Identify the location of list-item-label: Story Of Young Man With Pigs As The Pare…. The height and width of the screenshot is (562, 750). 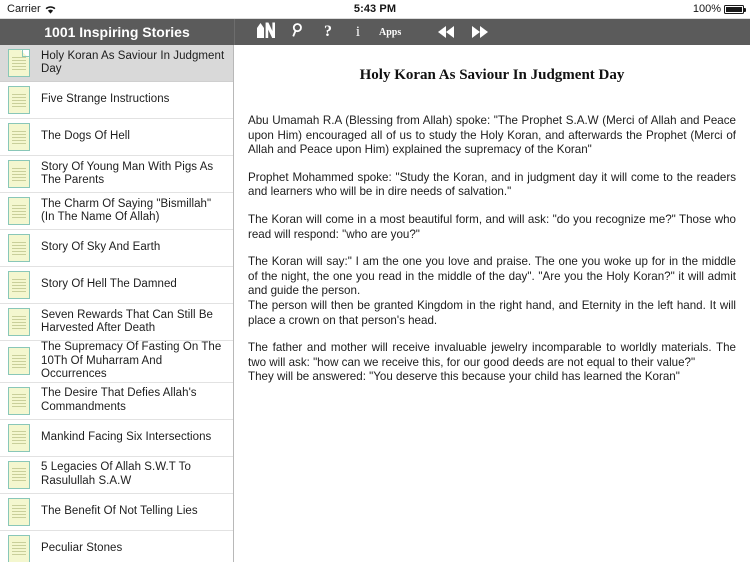
(127, 173).